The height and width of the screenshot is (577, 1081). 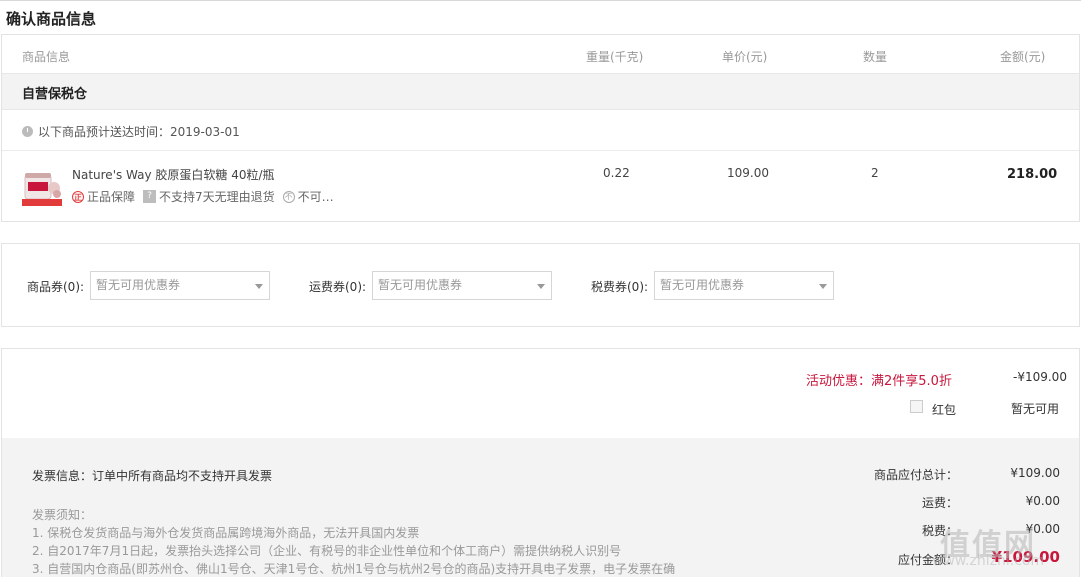 What do you see at coordinates (1023, 57) in the screenshot?
I see `col-amount-header: 金额(元)` at bounding box center [1023, 57].